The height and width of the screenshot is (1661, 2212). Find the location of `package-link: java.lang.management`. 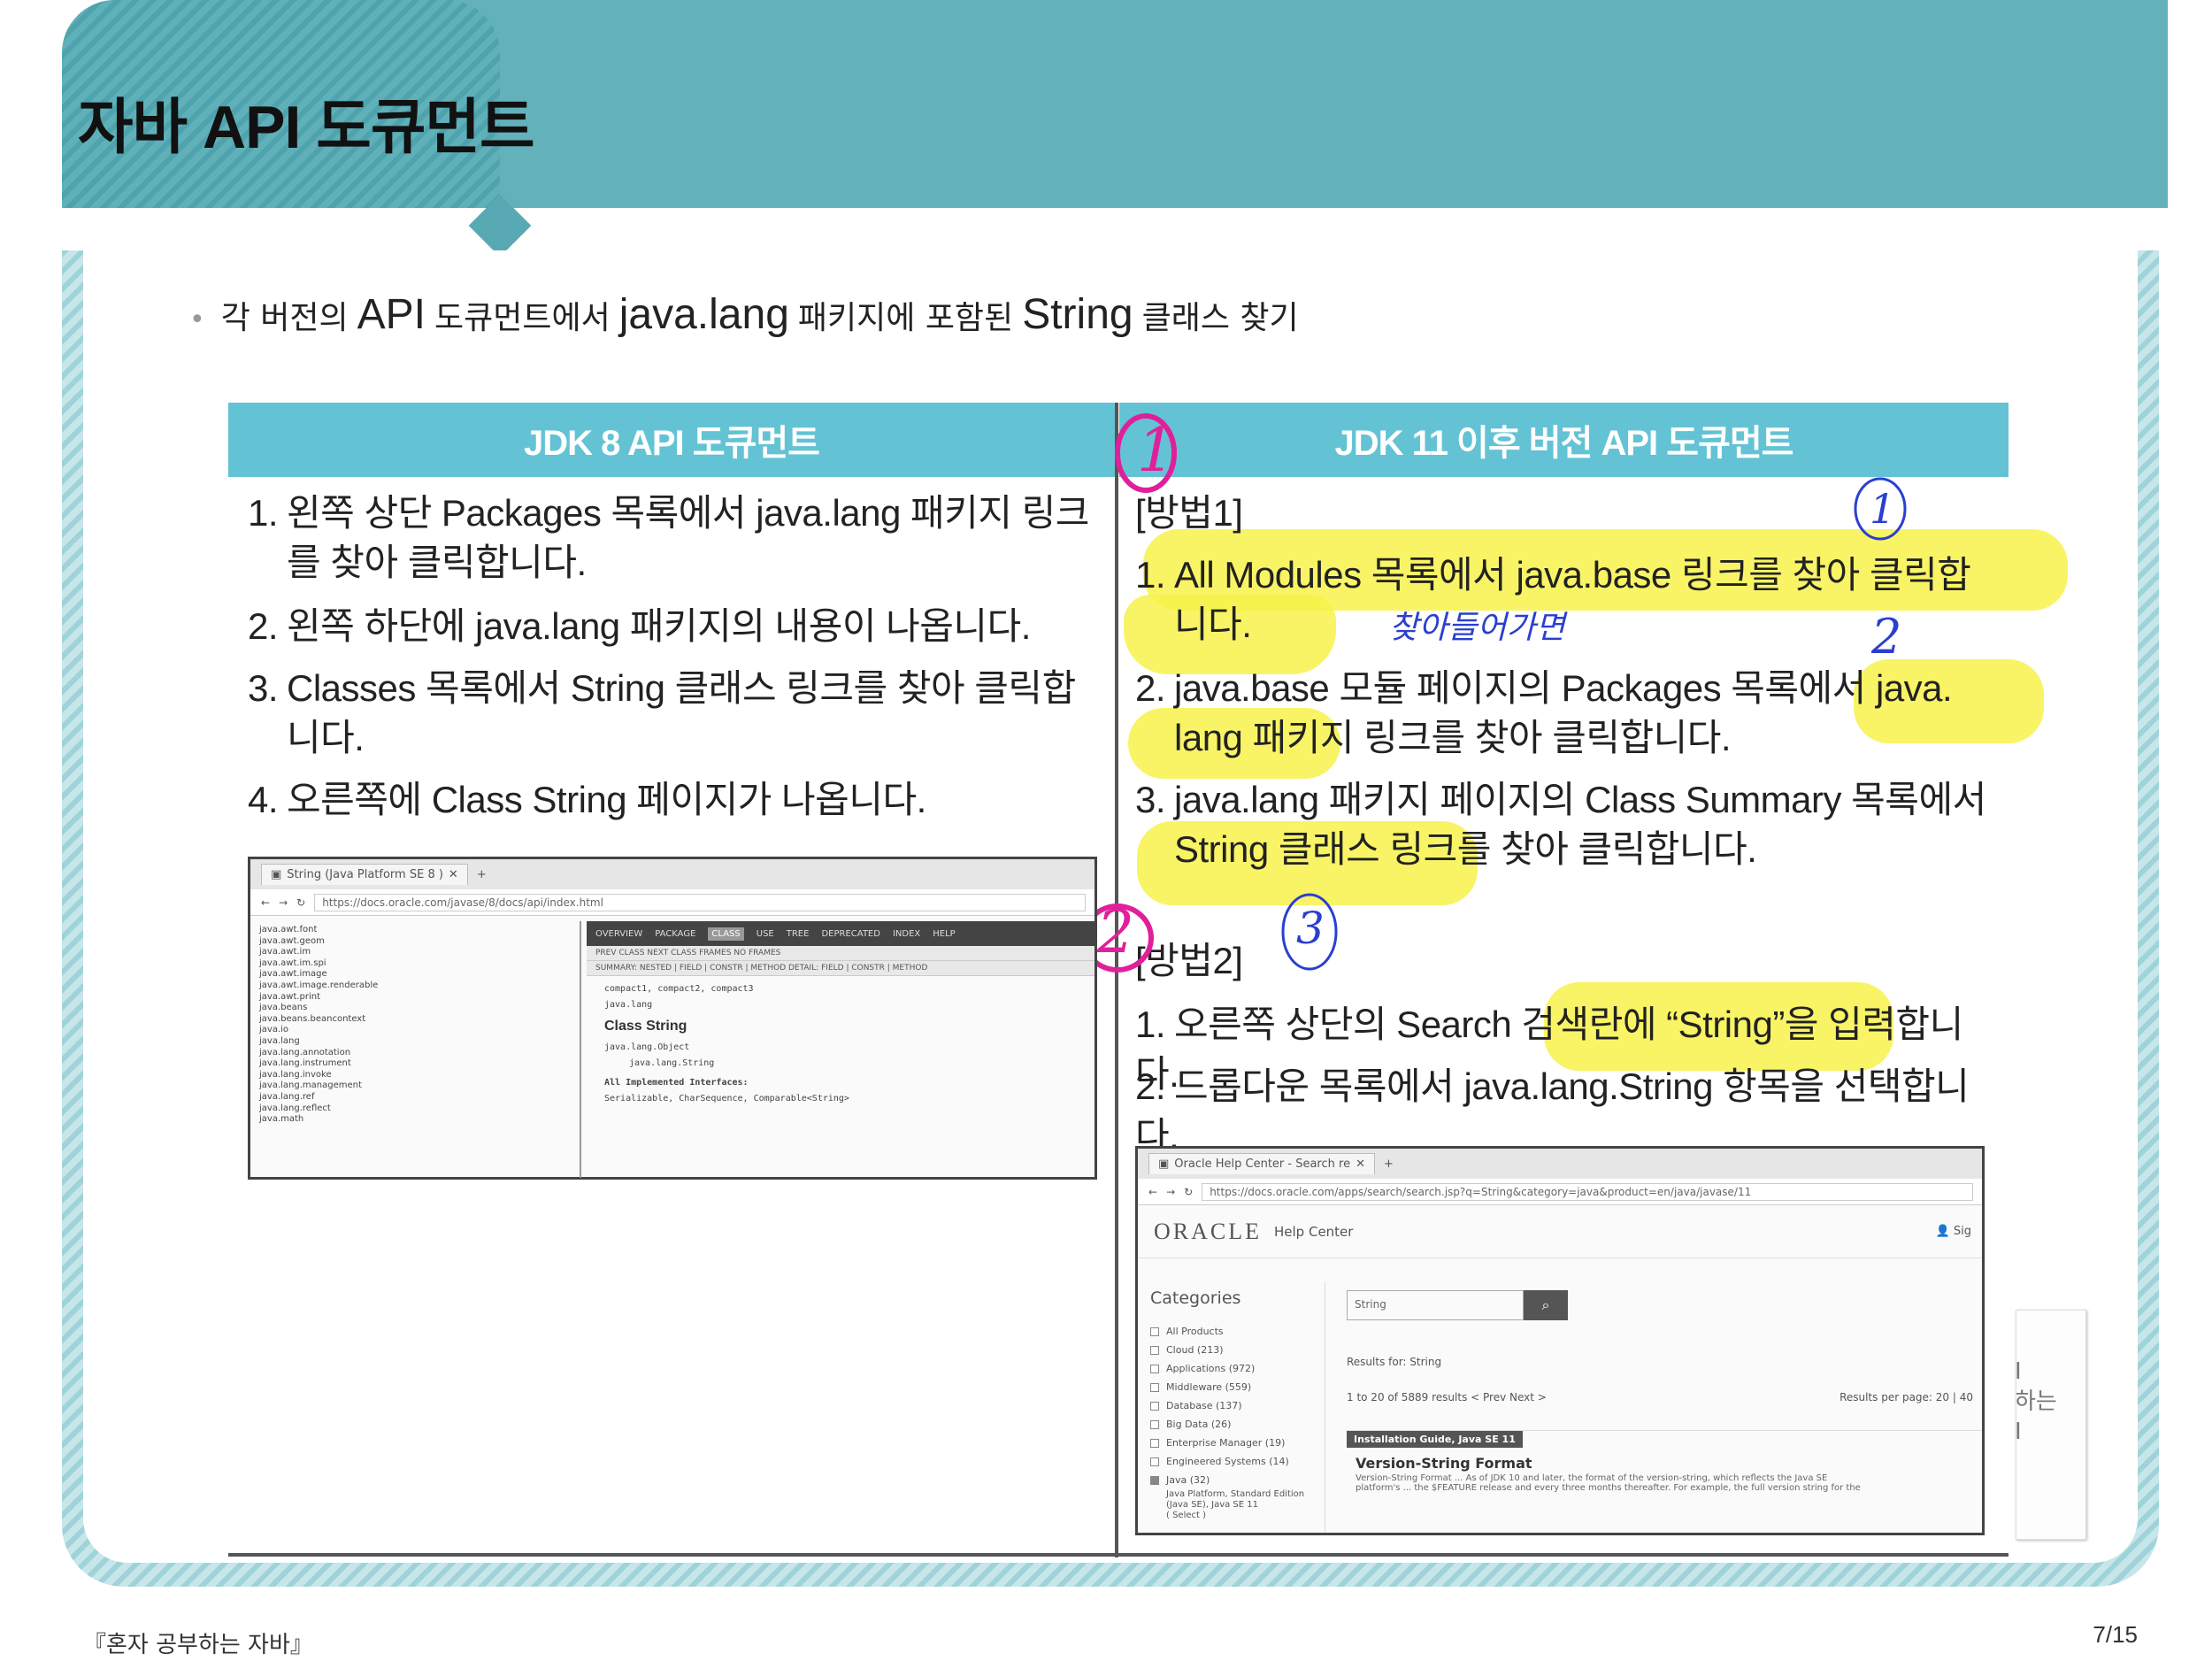

package-link: java.lang.management is located at coordinates (417, 1086).